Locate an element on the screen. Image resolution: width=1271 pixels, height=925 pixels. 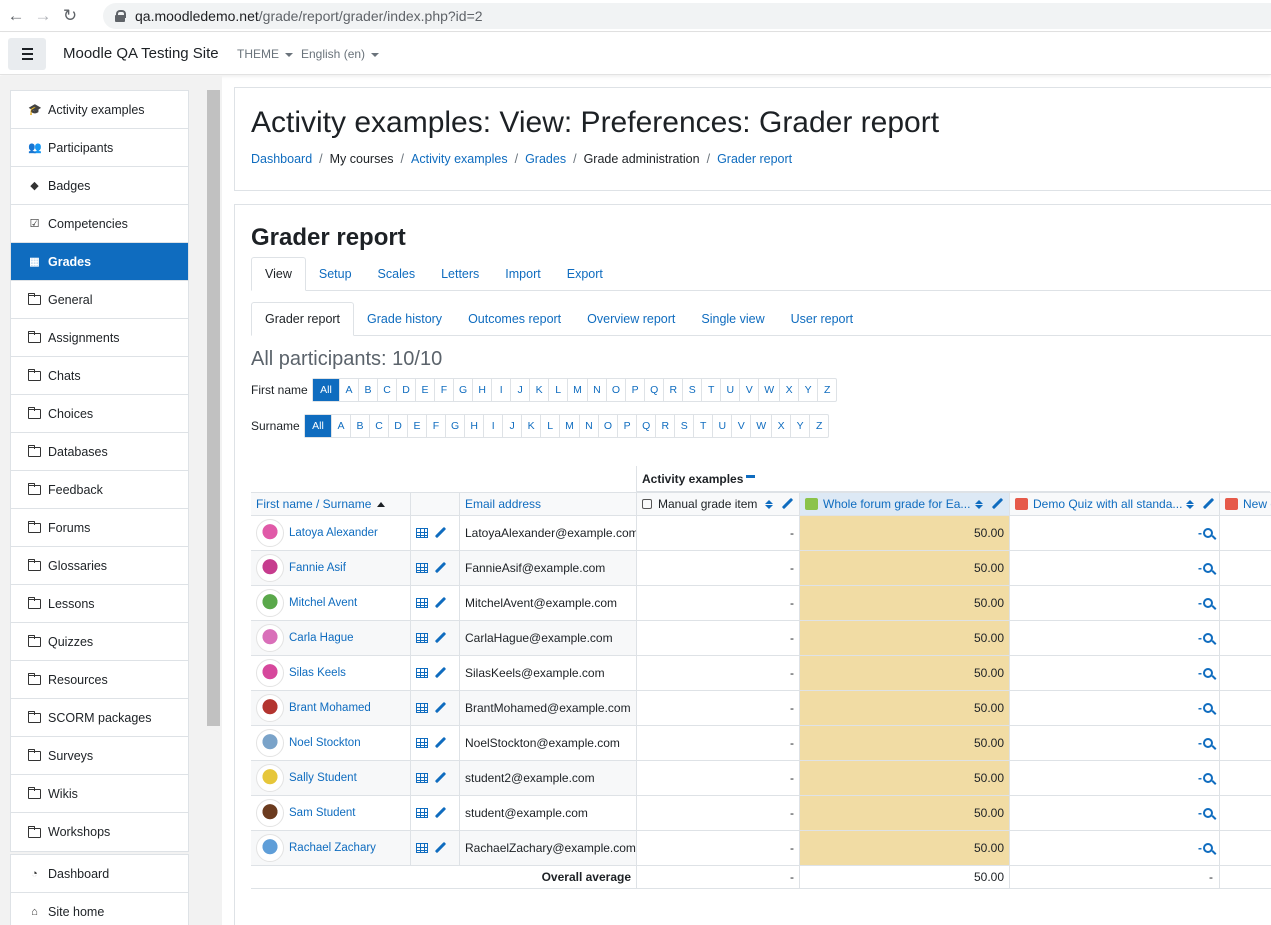
student-name-link: Rachael Zachary is located at coordinates (332, 848).